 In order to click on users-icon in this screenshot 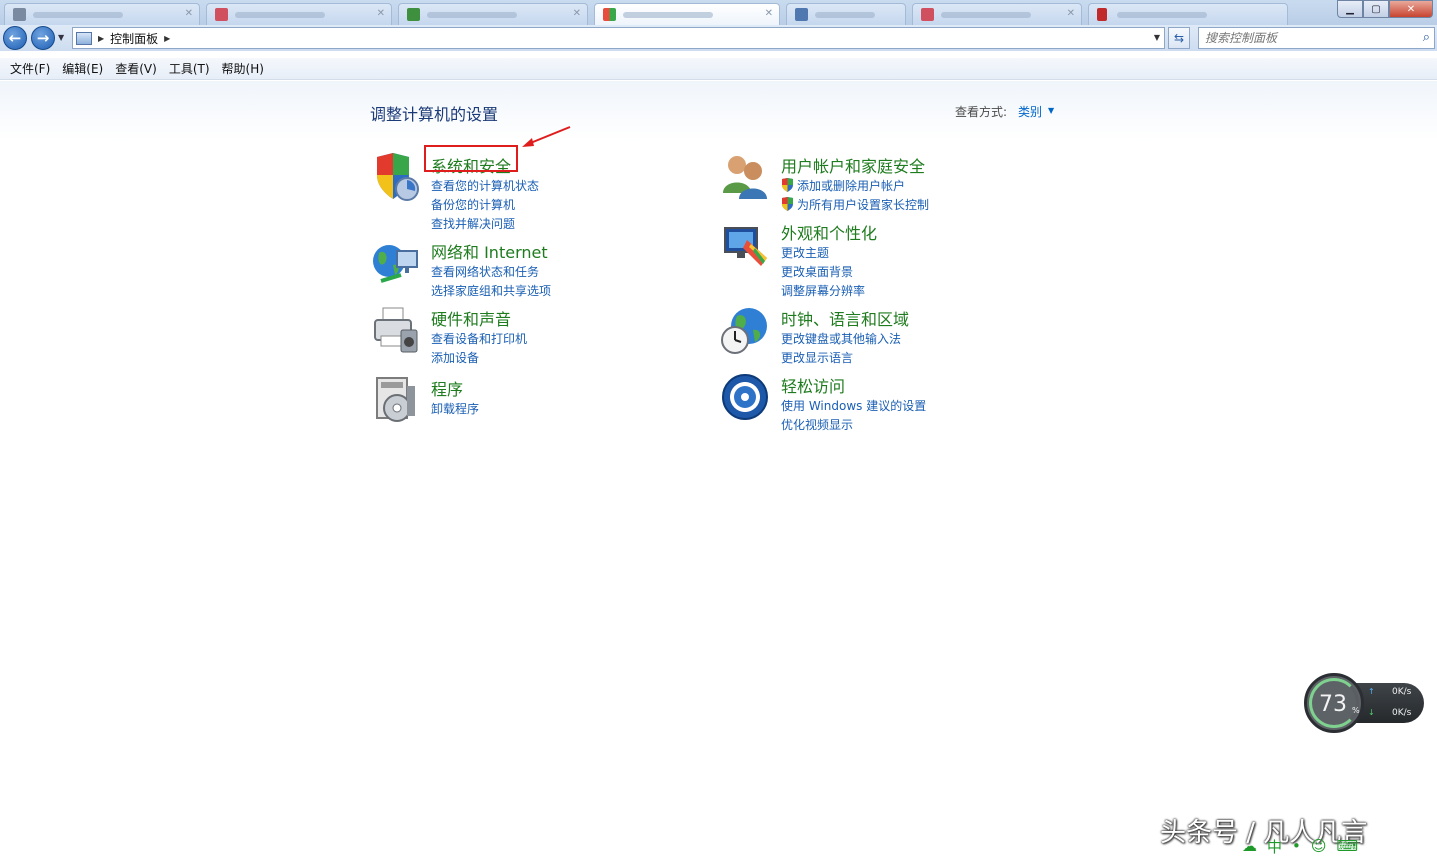, I will do `click(746, 178)`.